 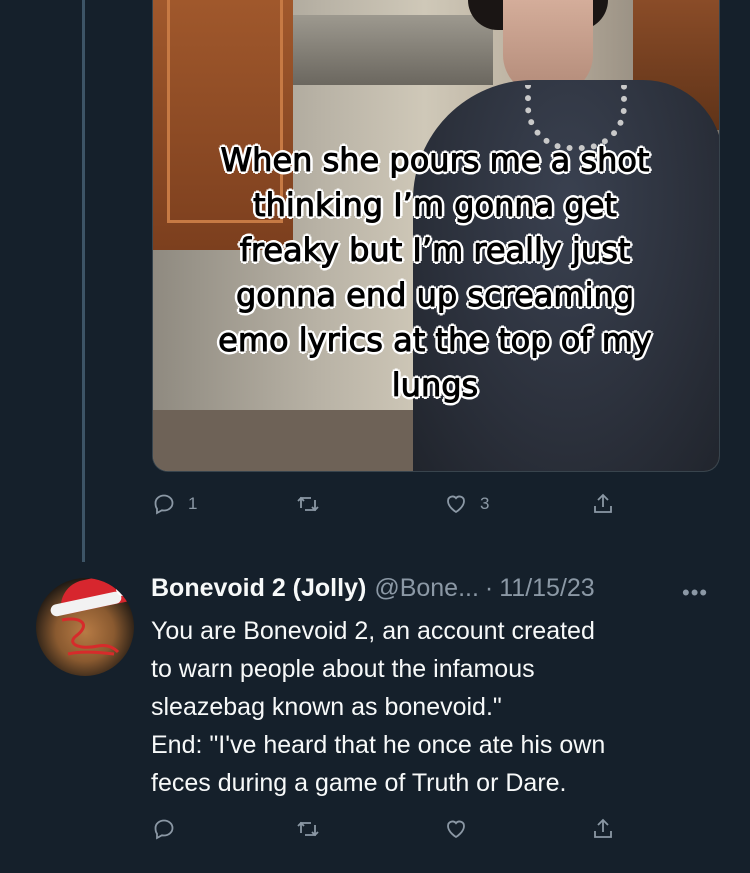 What do you see at coordinates (326, 707) in the screenshot?
I see `tweet-text-line: sleazebag known as bonevoid."` at bounding box center [326, 707].